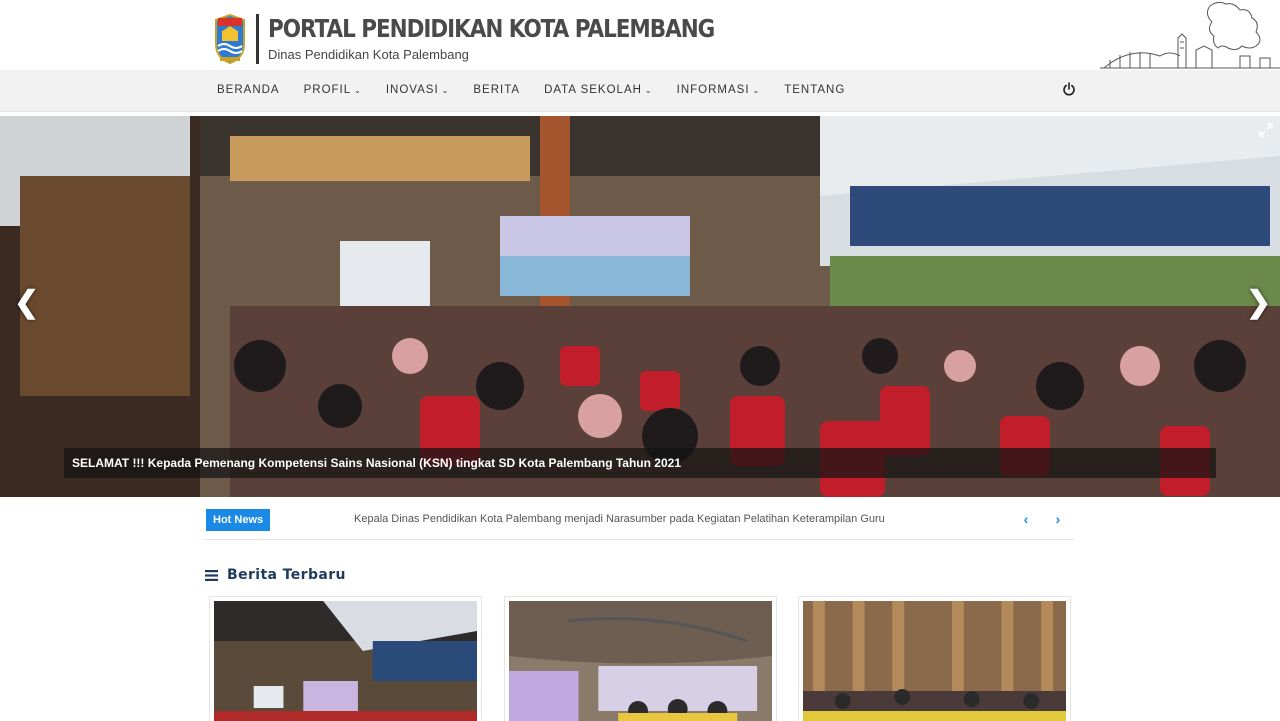 This screenshot has width=1280, height=721. I want to click on section-heading: Berita Terbaru, so click(275, 575).